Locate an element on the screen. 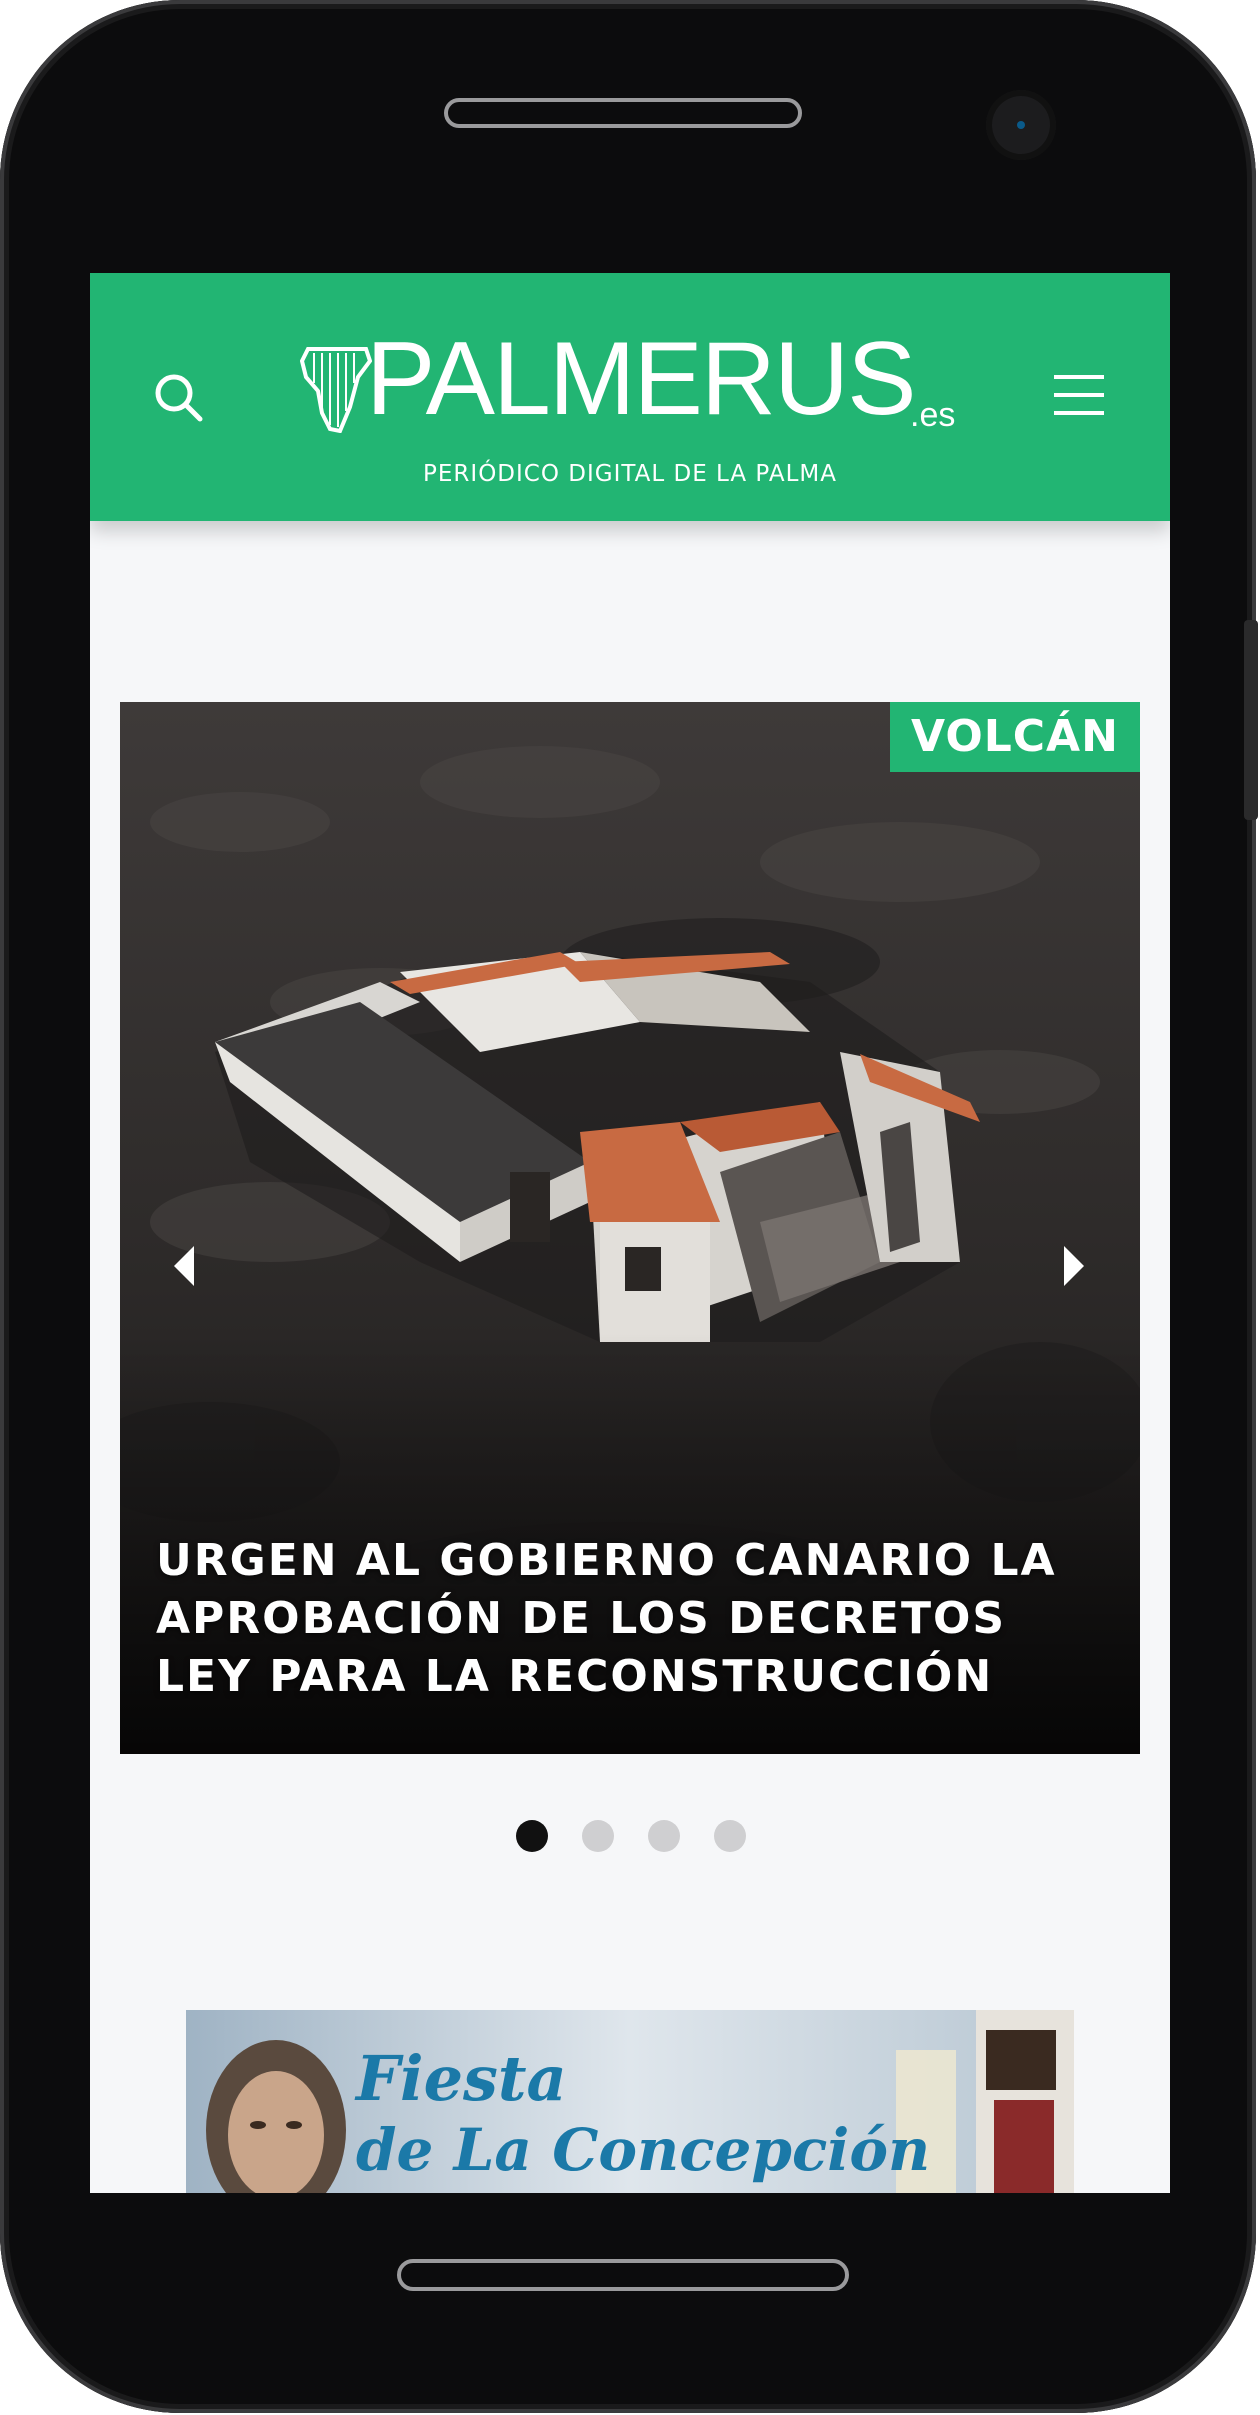  slider-pagination is located at coordinates (630, 1840).